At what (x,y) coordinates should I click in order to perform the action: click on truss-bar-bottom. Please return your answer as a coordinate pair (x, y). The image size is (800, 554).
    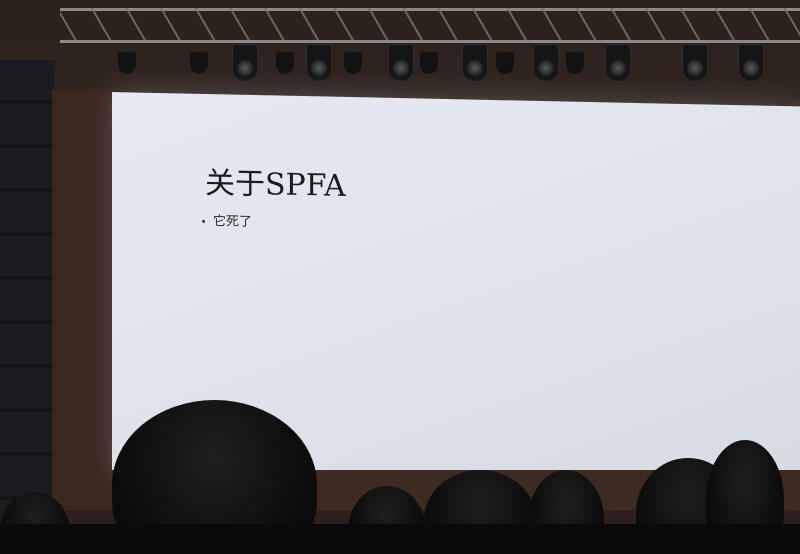
    Looking at the image, I should click on (430, 41).